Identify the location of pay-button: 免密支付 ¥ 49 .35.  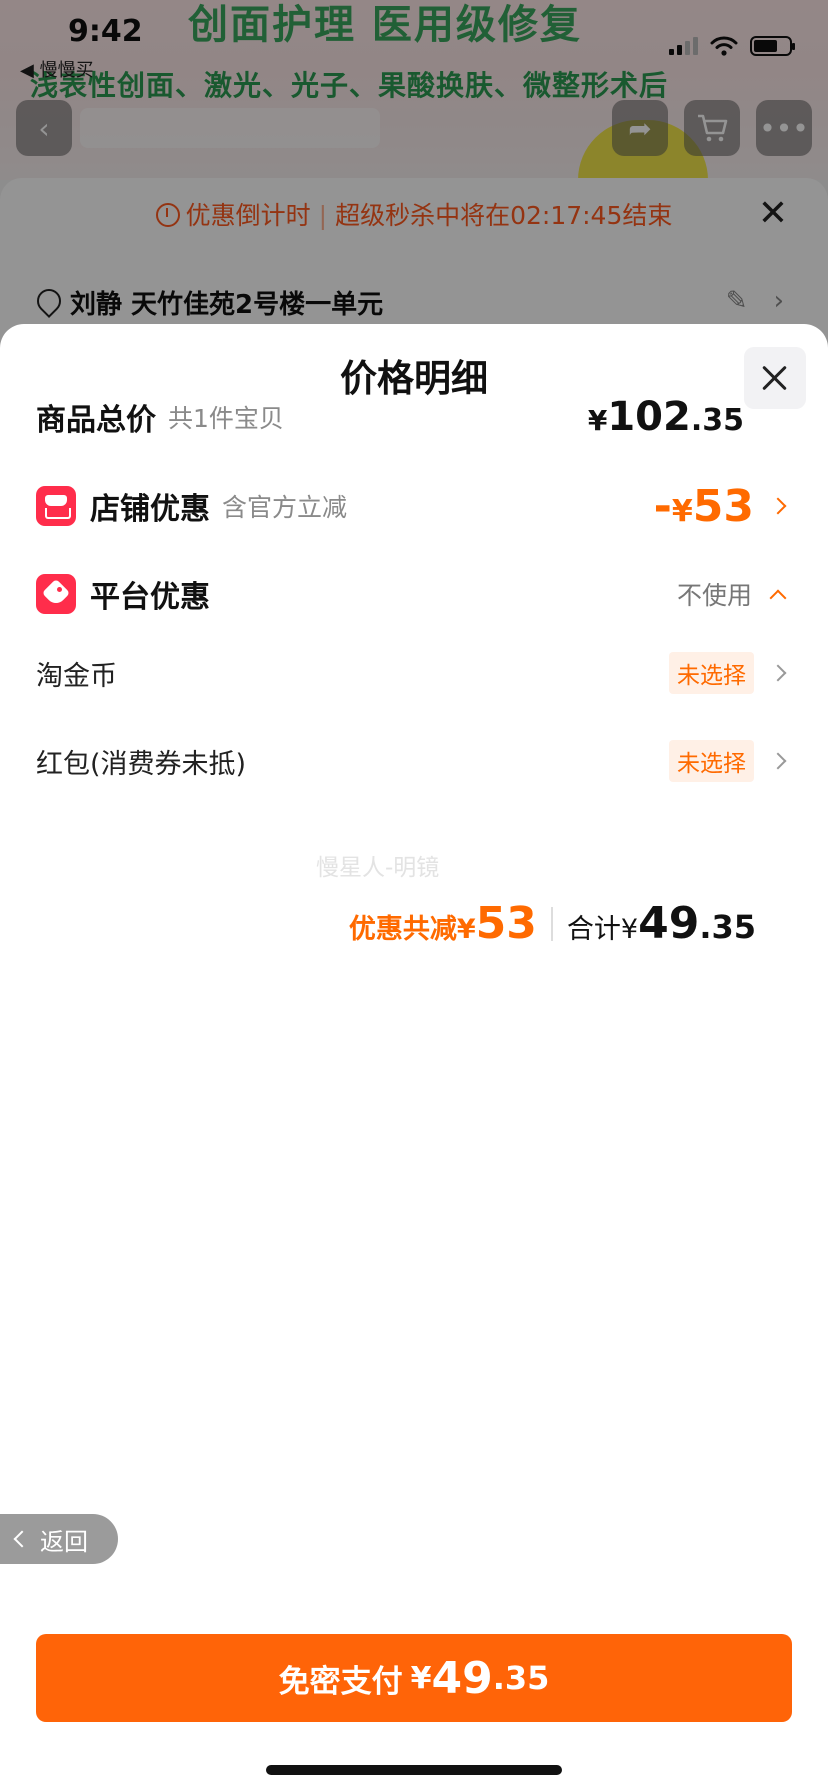
(414, 1678).